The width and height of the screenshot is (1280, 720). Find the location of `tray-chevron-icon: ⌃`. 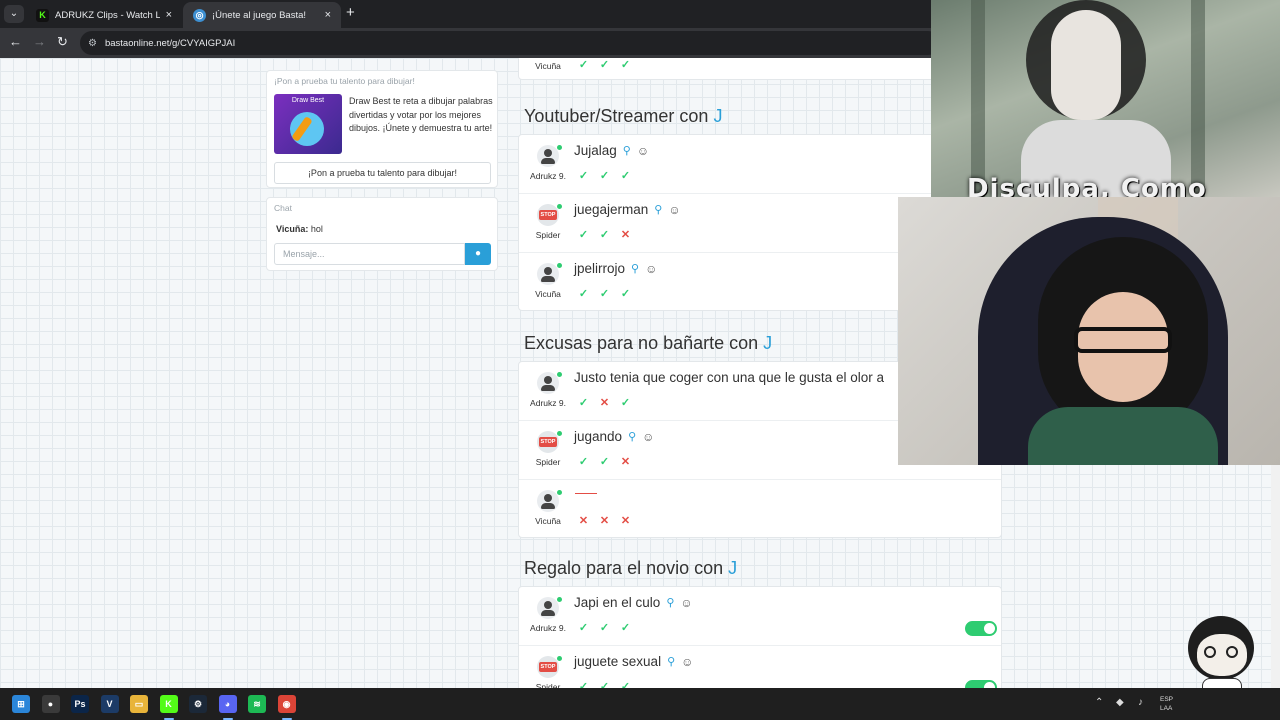

tray-chevron-icon: ⌃ is located at coordinates (1099, 702).